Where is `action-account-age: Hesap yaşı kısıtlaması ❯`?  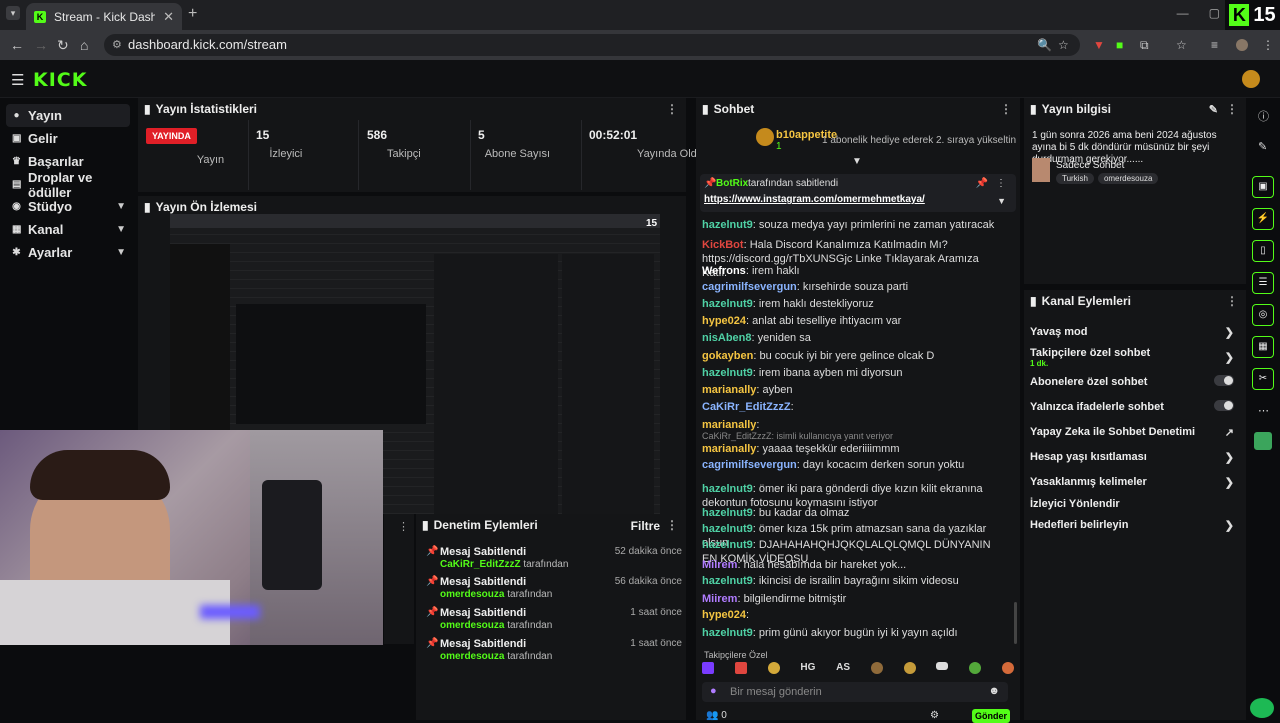 action-account-age: Hesap yaşı kısıtlaması ❯ is located at coordinates (1135, 457).